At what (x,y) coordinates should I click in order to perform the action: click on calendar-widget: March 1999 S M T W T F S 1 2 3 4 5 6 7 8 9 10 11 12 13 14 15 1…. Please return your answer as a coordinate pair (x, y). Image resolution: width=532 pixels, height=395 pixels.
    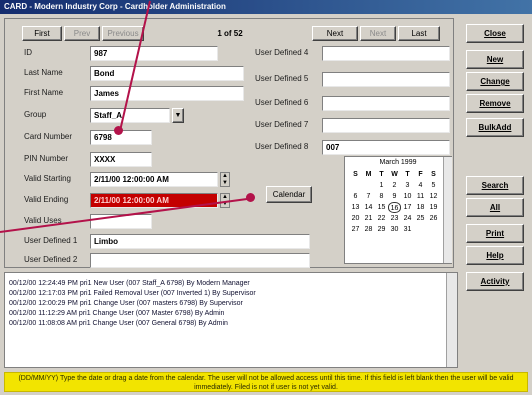
    Looking at the image, I should click on (398, 210).